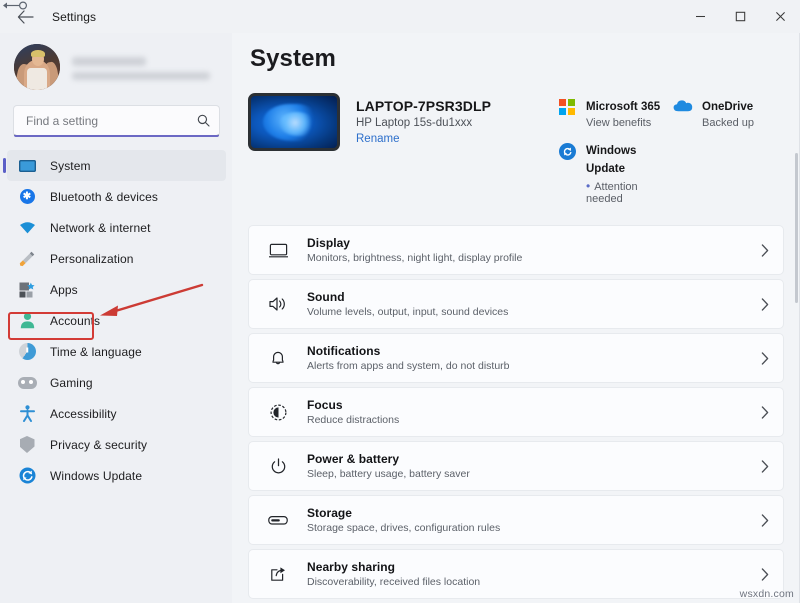 The height and width of the screenshot is (603, 800). What do you see at coordinates (100, 227) in the screenshot?
I see `sidebar-item-label: Network & internet` at bounding box center [100, 227].